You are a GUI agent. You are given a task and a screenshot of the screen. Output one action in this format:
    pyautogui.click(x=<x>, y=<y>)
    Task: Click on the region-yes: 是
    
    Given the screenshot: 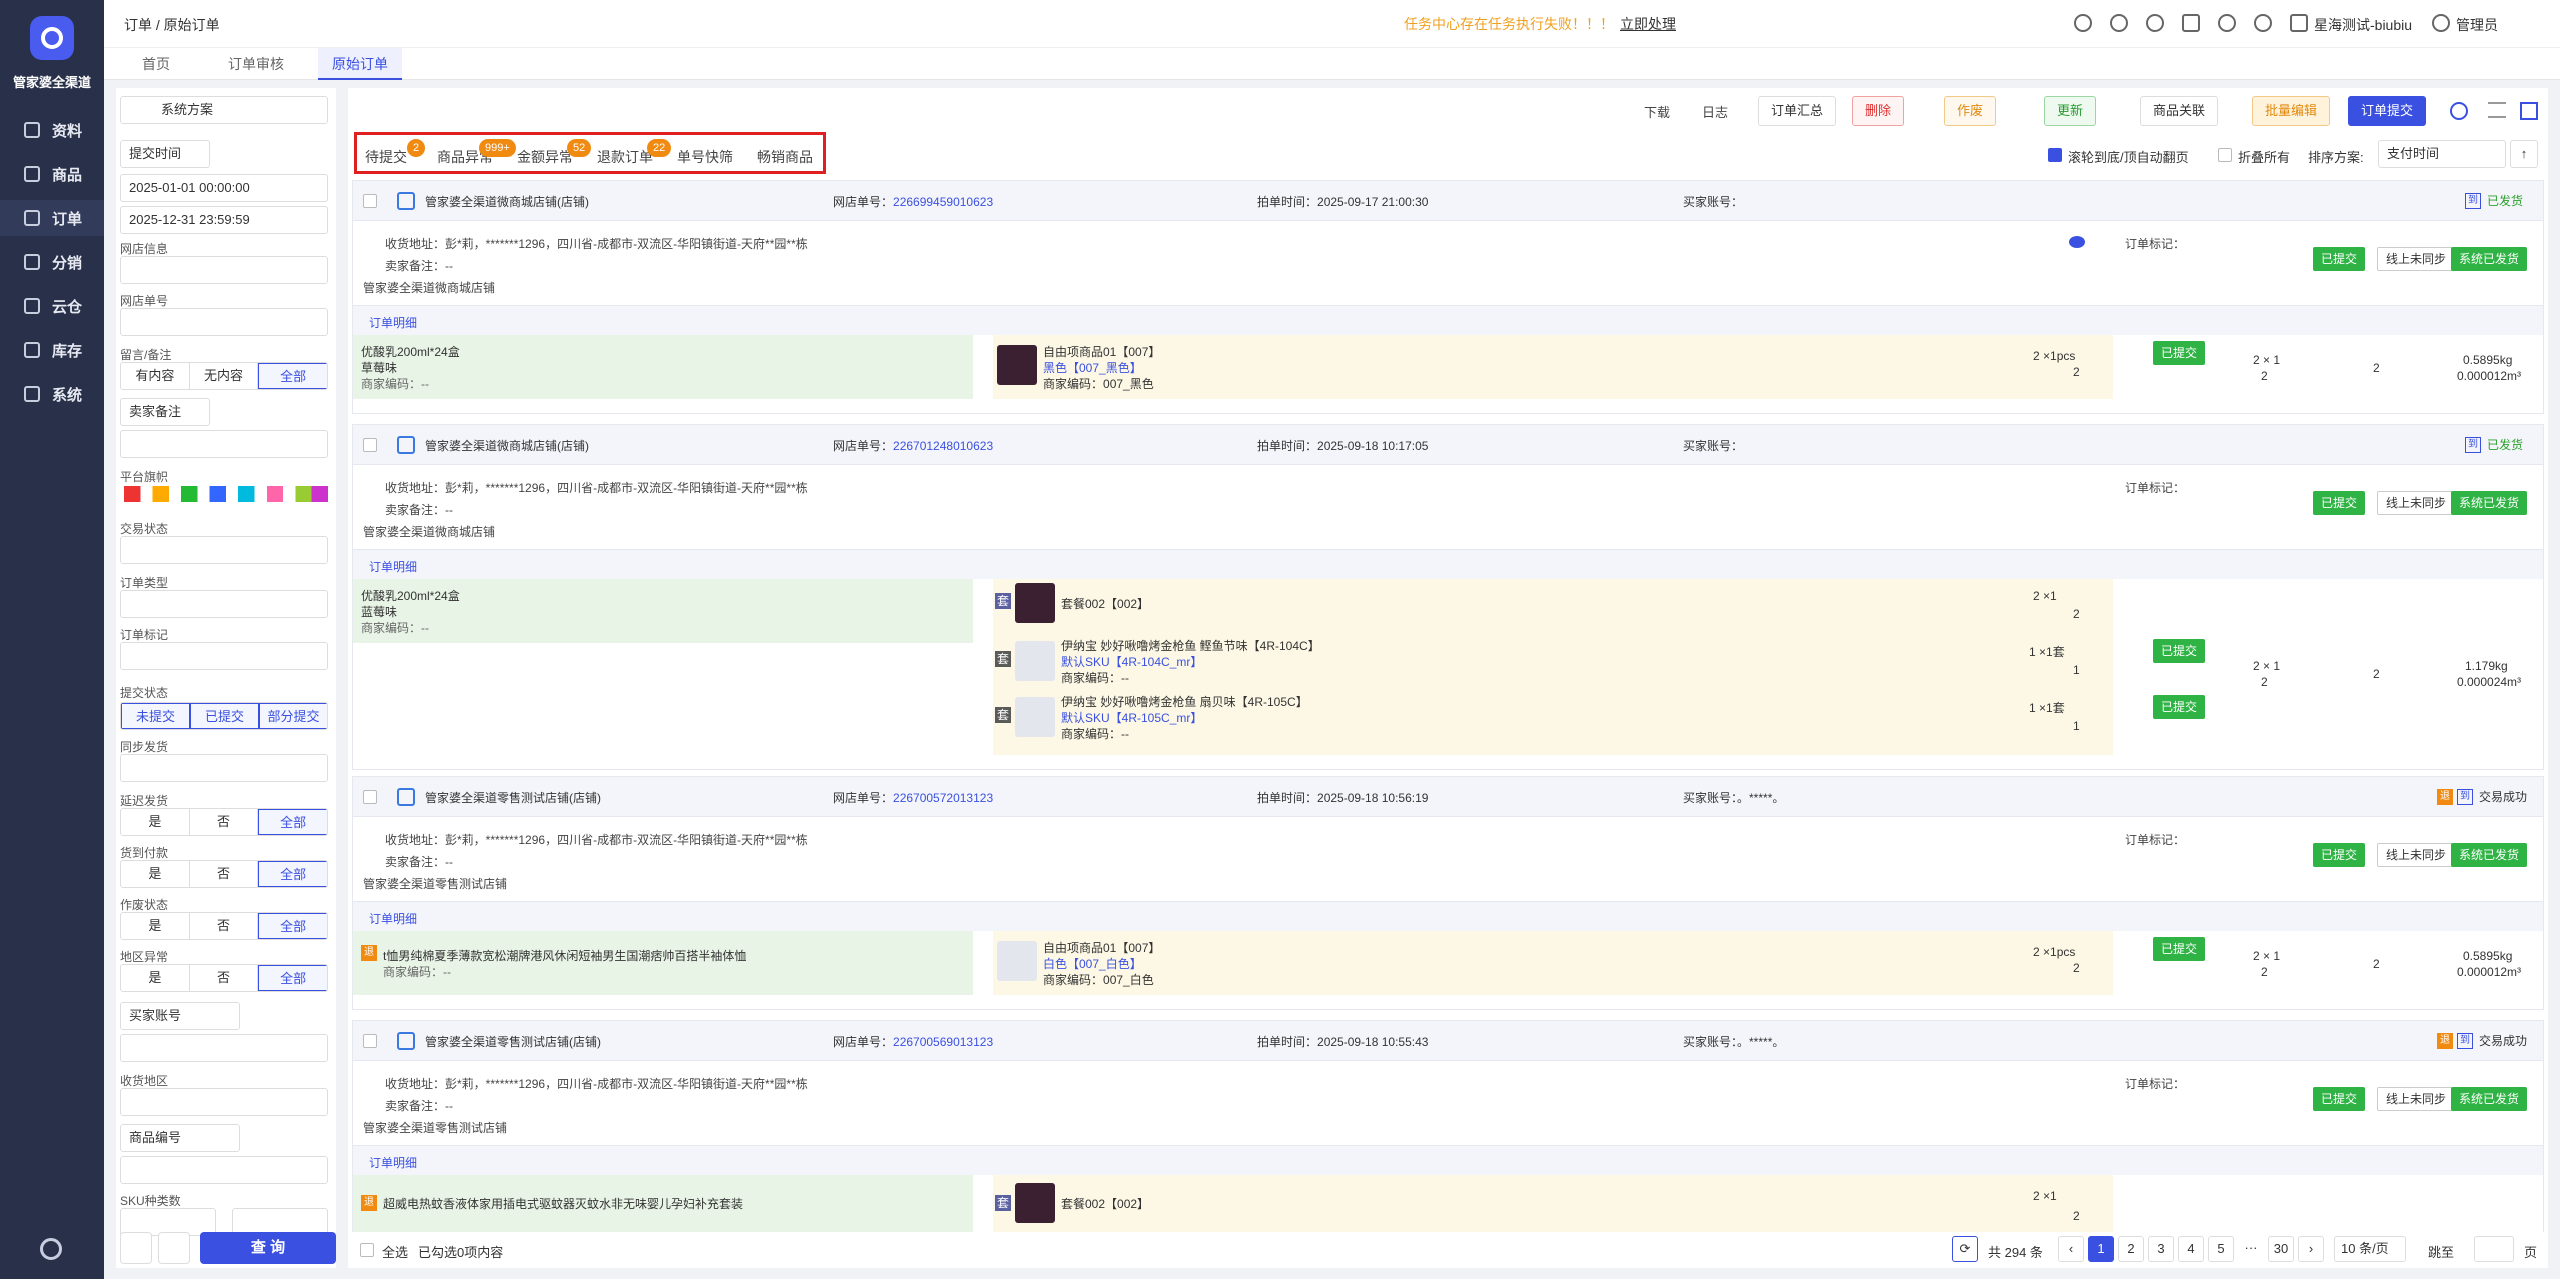 What is the action you would take?
    pyautogui.click(x=155, y=978)
    